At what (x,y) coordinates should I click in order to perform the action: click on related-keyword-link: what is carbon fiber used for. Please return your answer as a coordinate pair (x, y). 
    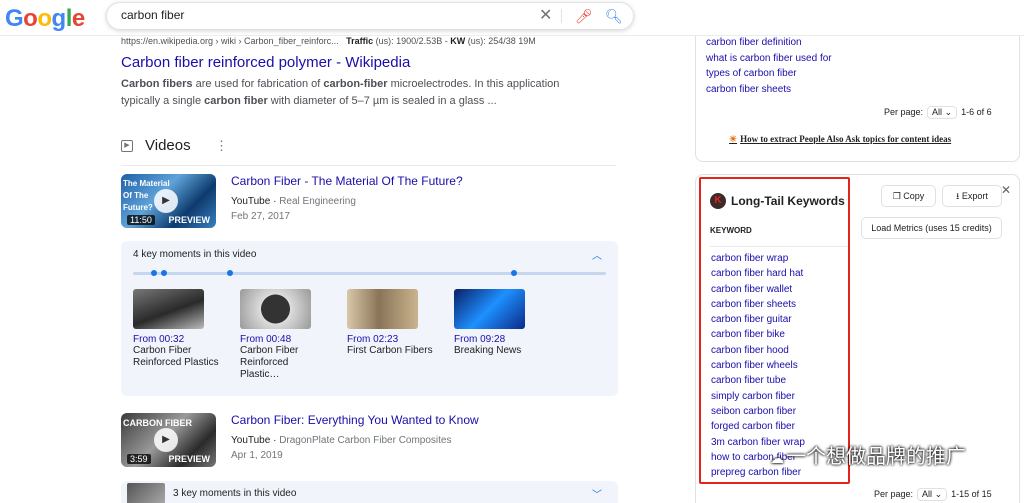
    Looking at the image, I should click on (769, 59).